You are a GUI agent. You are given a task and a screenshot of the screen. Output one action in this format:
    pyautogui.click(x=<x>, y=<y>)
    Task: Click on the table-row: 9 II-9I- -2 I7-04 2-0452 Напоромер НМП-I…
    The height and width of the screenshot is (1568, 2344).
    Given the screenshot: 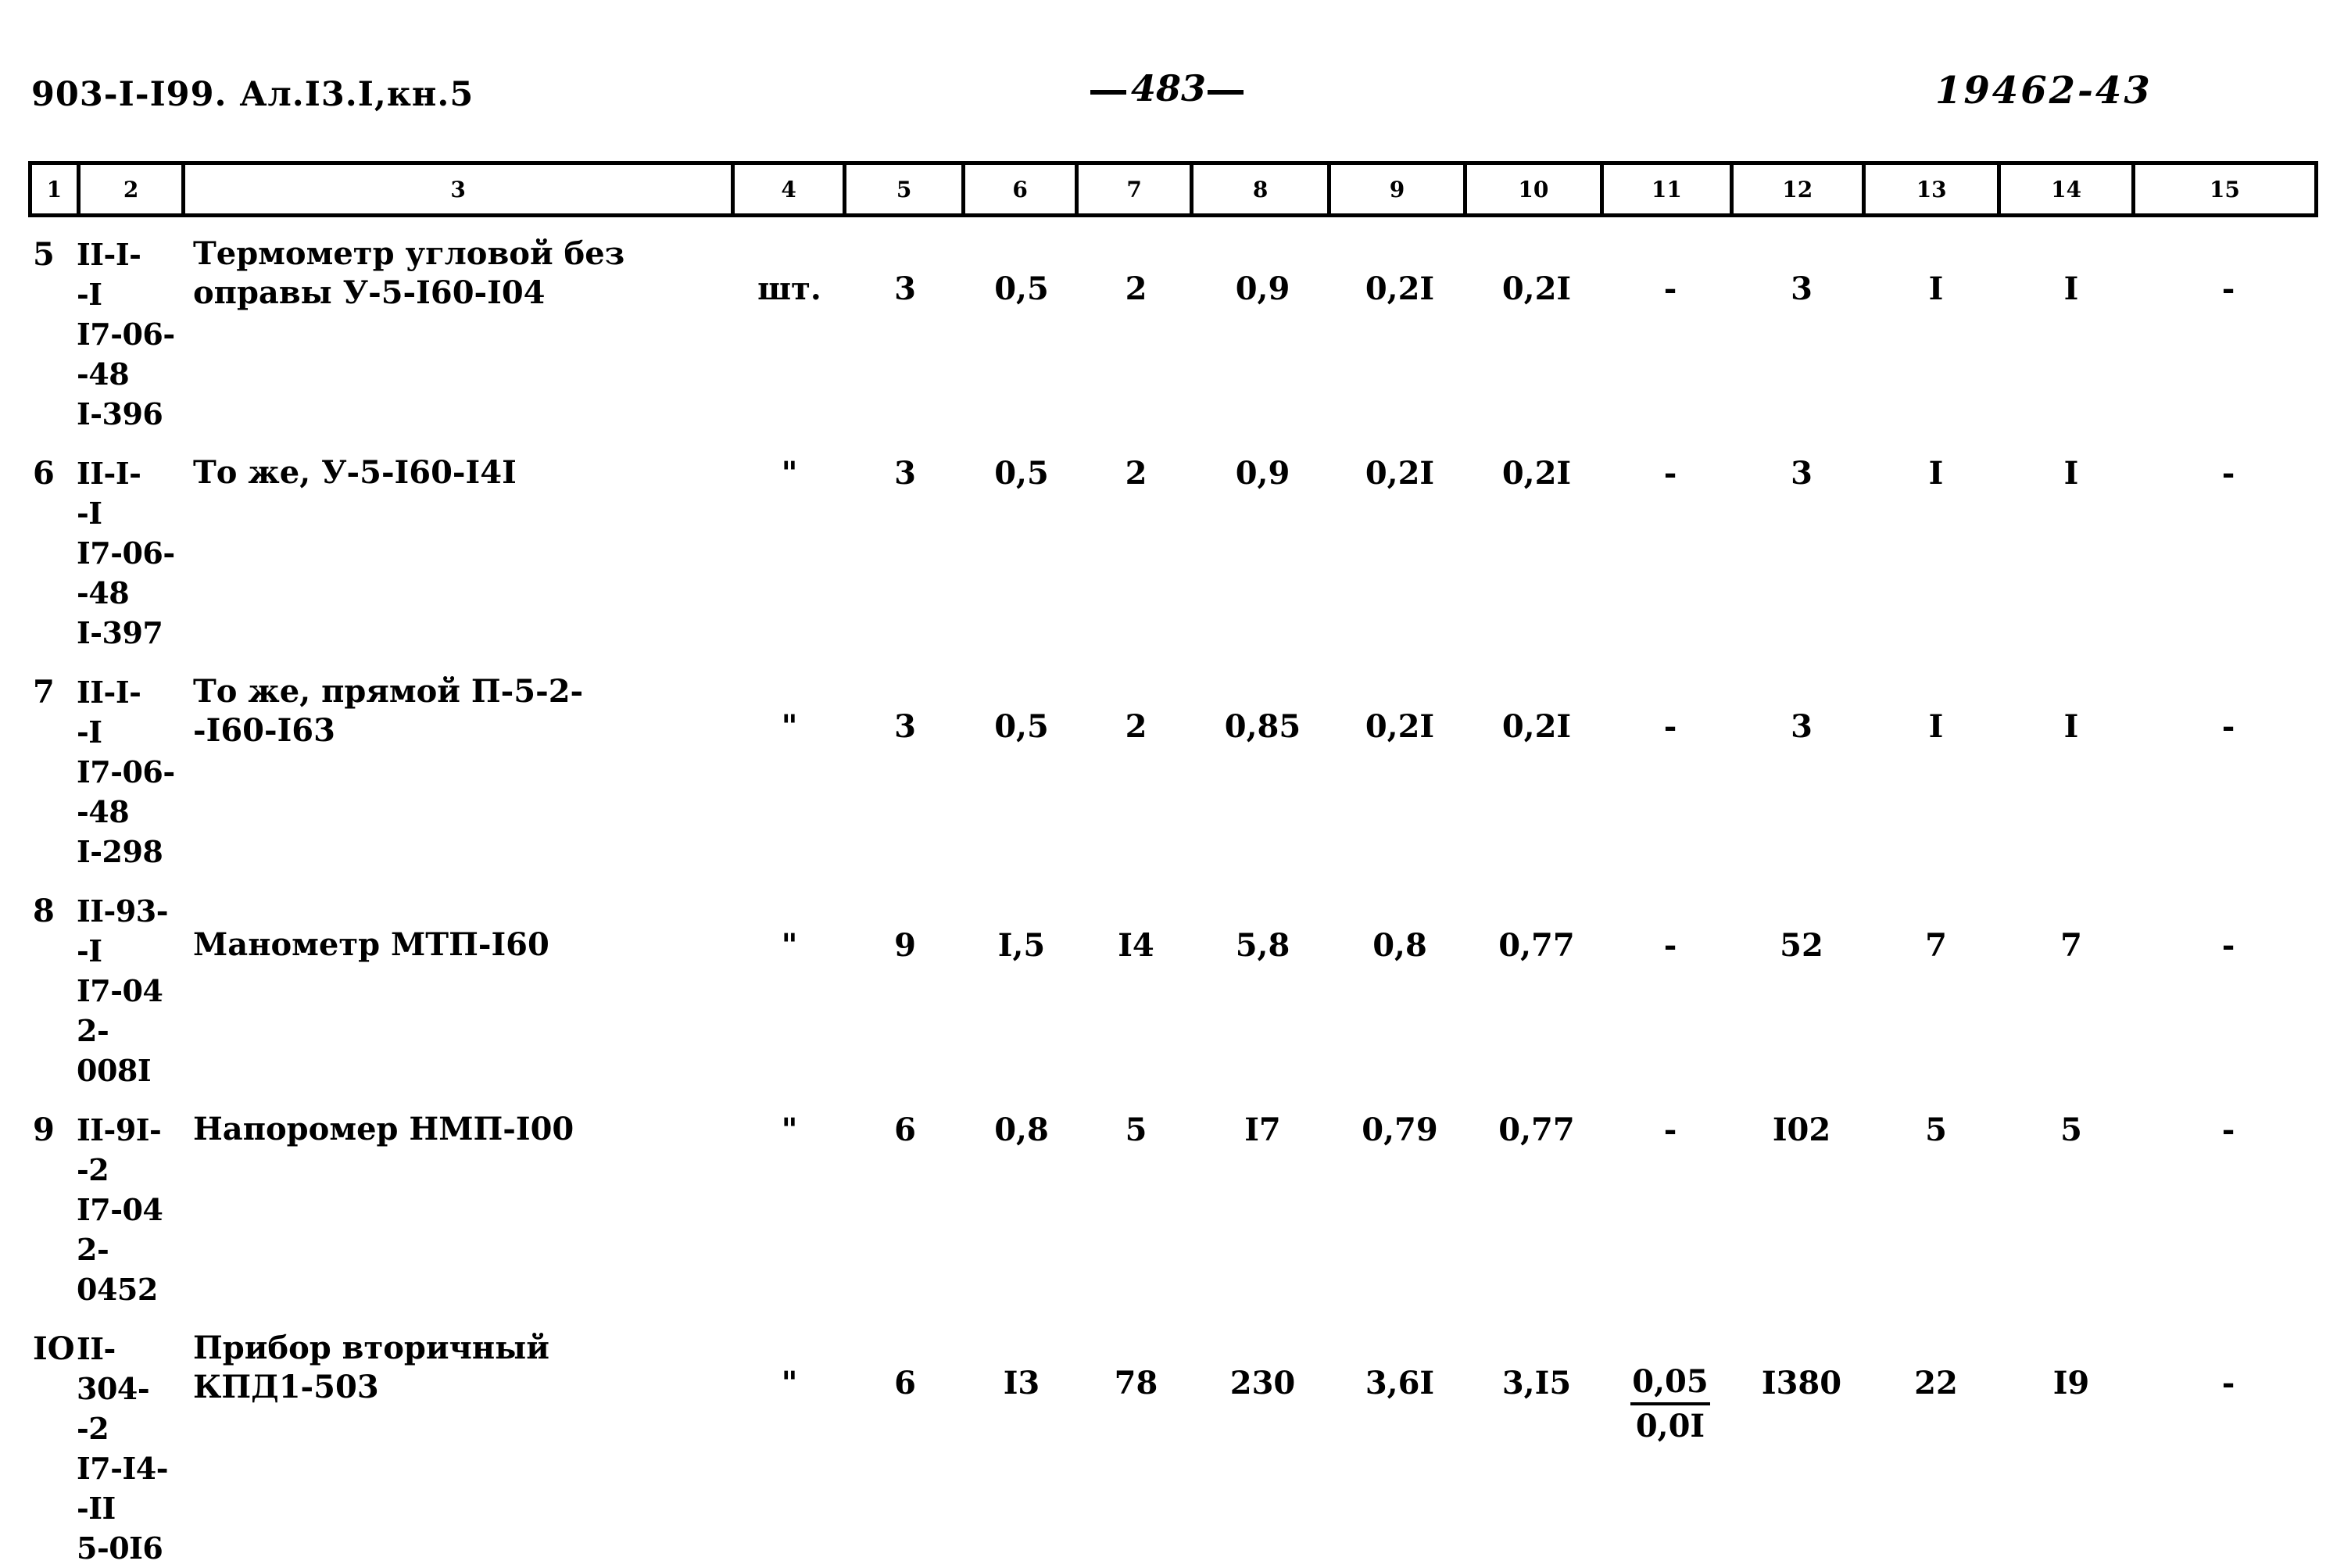 What is the action you would take?
    pyautogui.click(x=1173, y=1219)
    